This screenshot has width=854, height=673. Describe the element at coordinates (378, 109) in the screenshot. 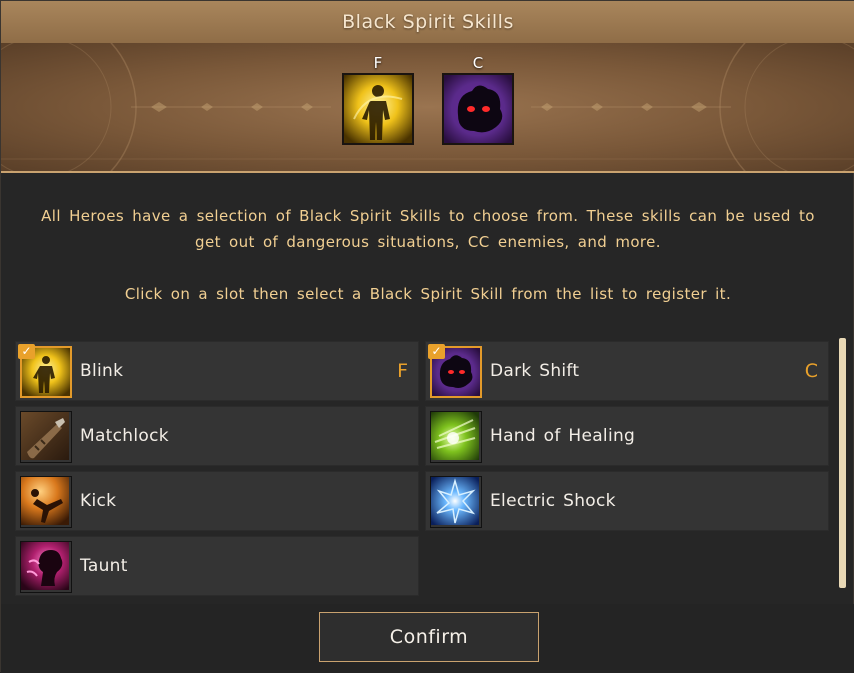

I see `blink-skill-icon` at that location.